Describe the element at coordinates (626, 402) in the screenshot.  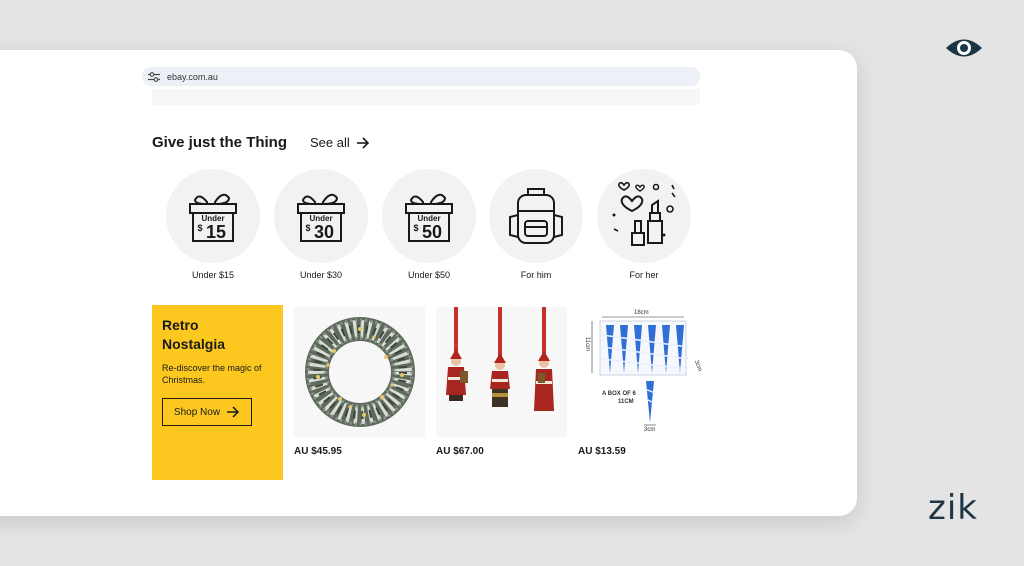
I see `dim-length: 11CM` at that location.